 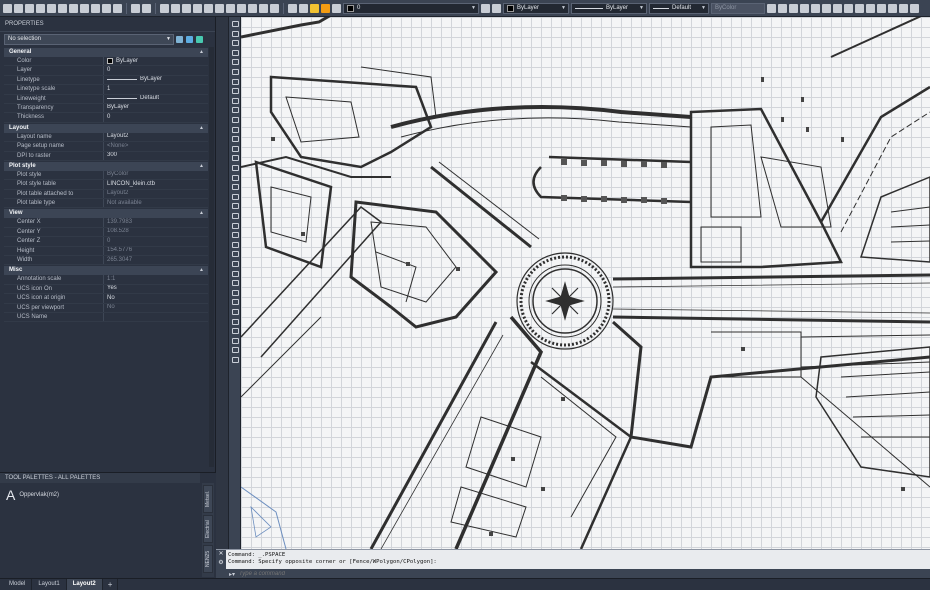 I want to click on properties-scrollbar, so click(x=211, y=257).